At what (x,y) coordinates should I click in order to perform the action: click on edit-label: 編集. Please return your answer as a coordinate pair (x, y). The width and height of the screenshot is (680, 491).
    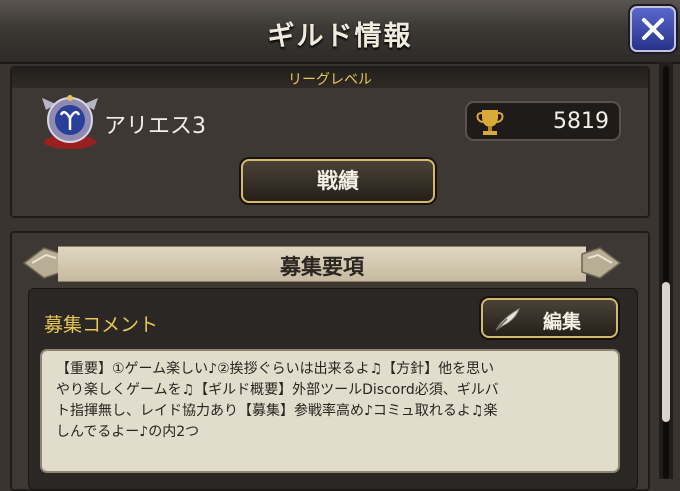
    Looking at the image, I should click on (562, 322).